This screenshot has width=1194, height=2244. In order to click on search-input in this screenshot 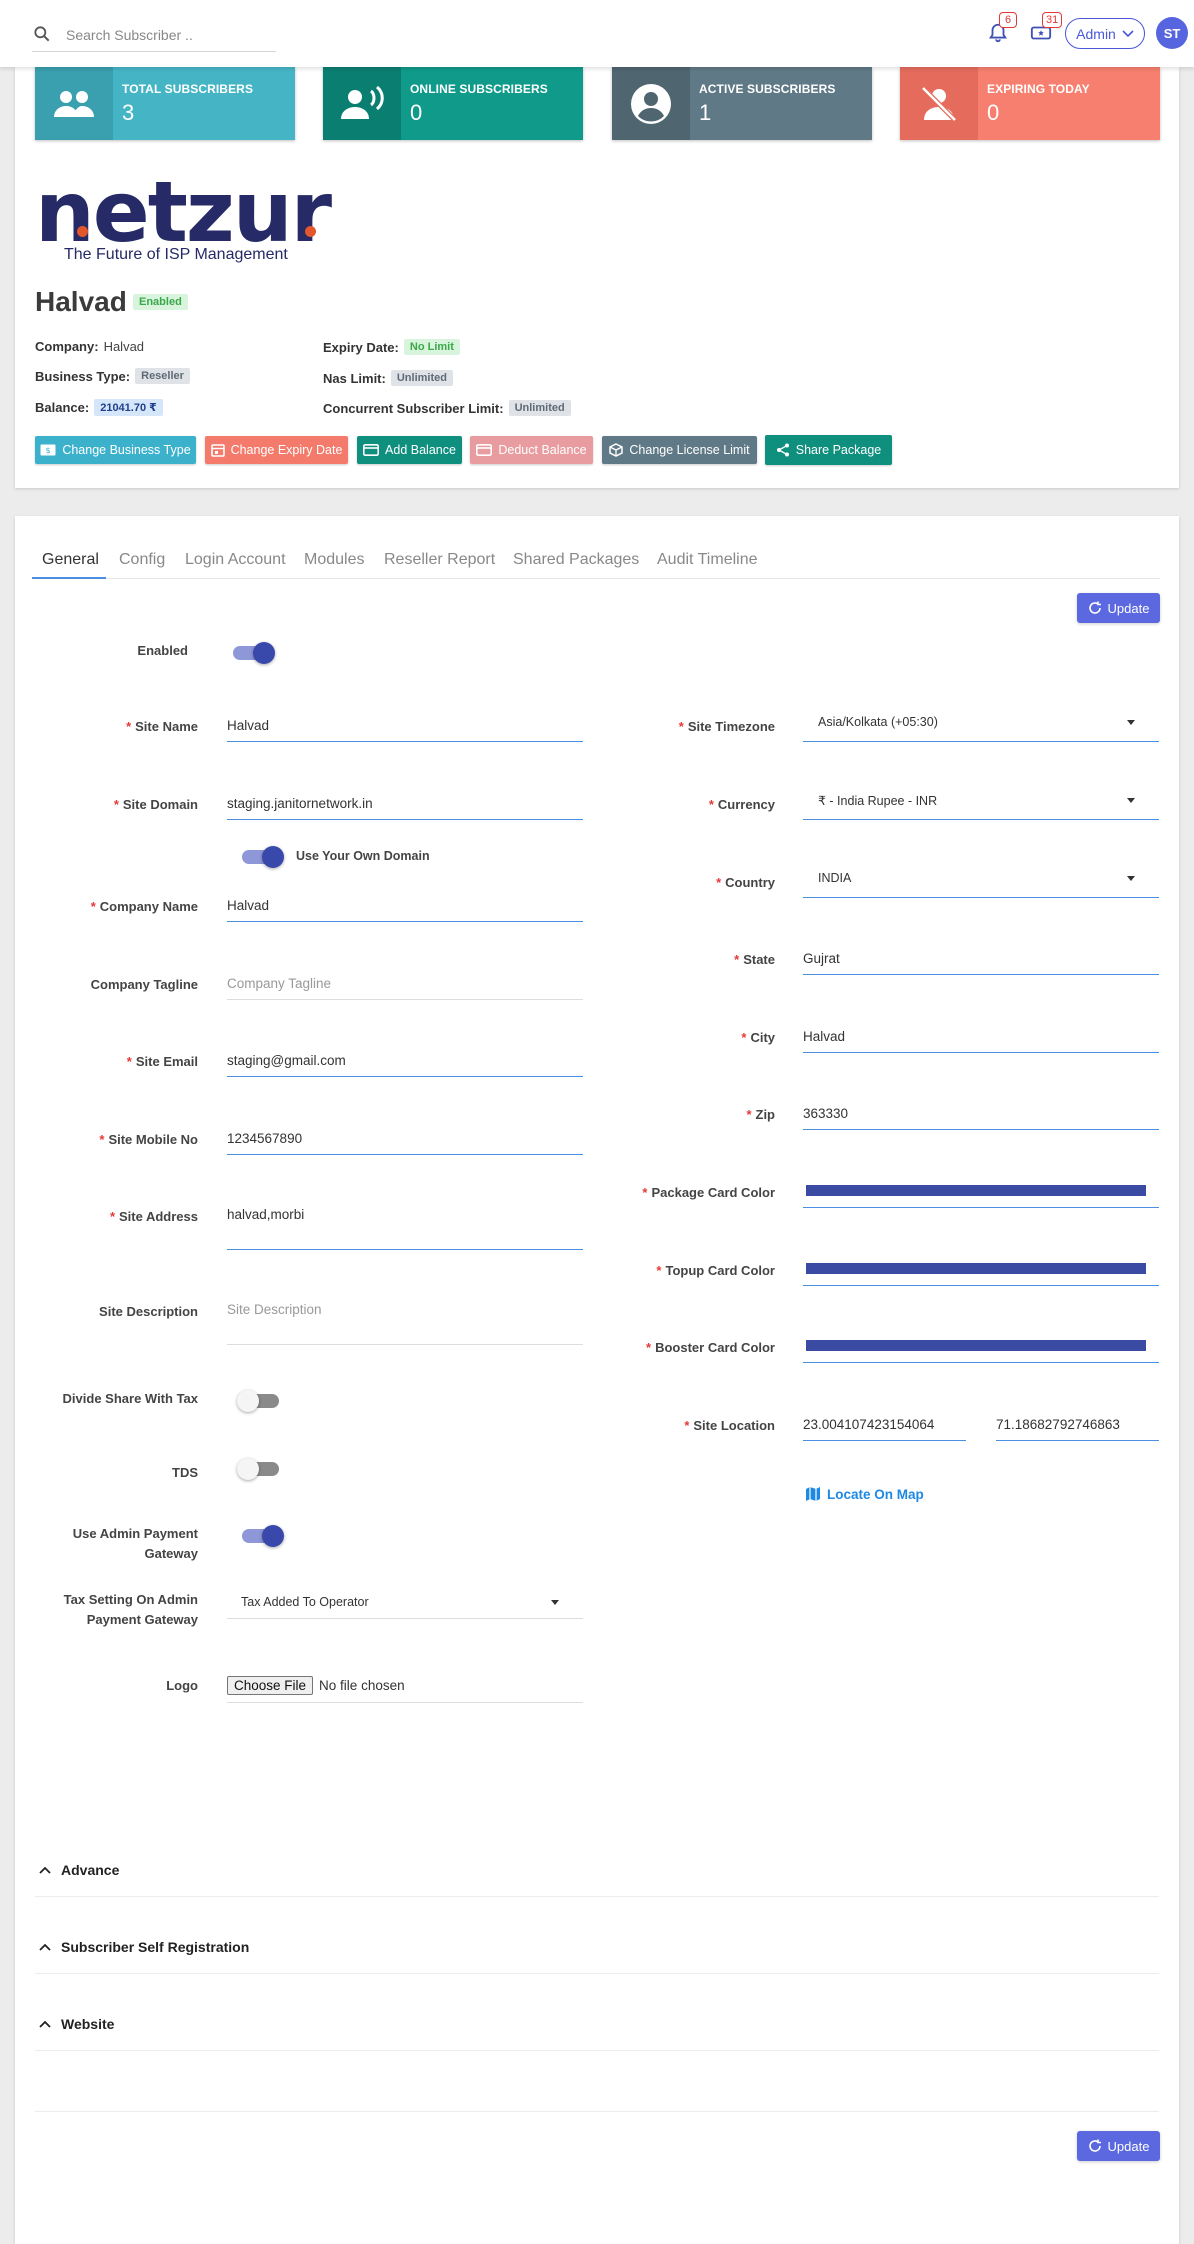, I will do `click(166, 35)`.